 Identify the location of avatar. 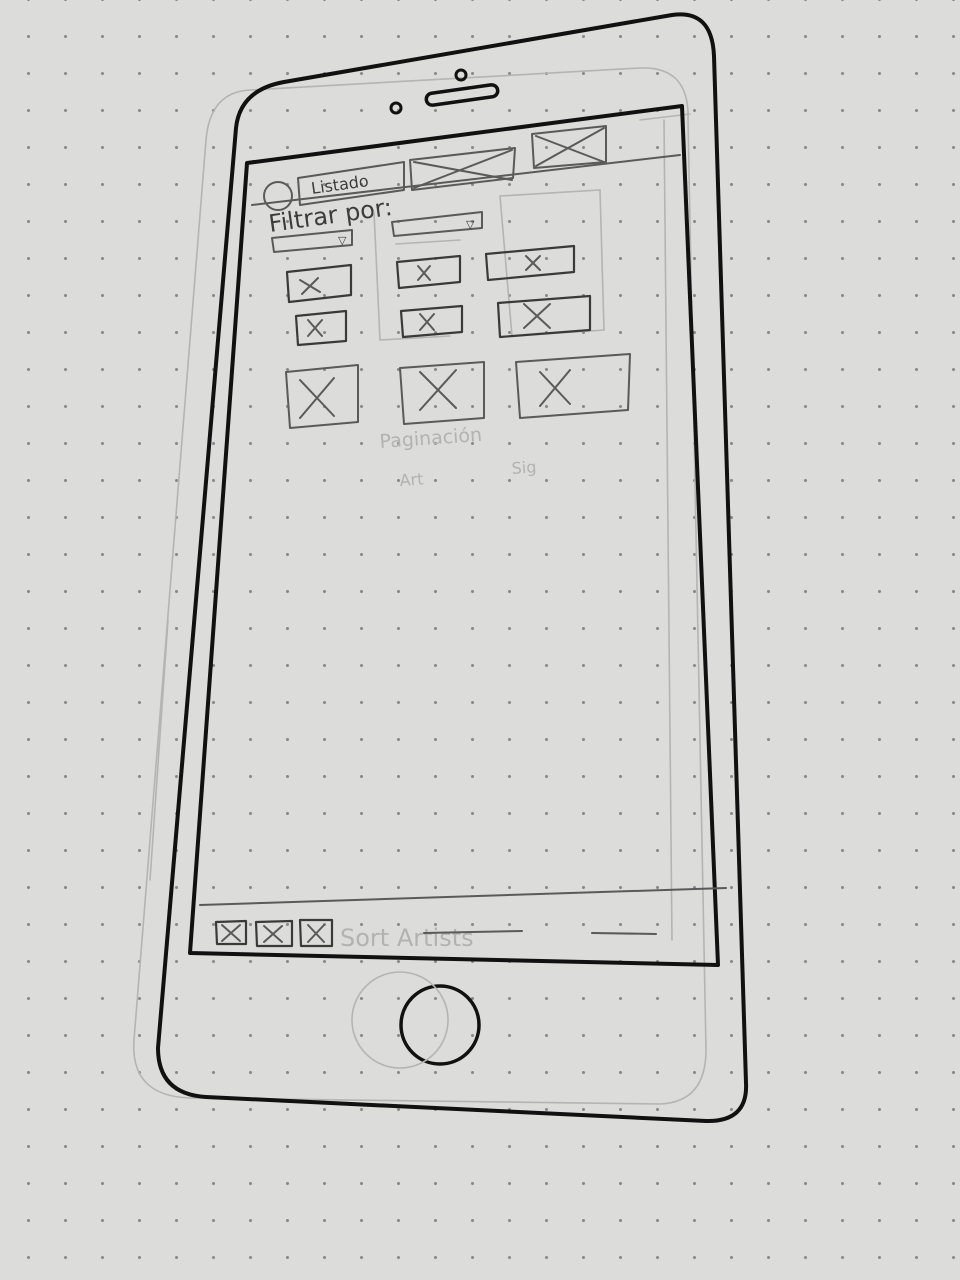
(278, 196).